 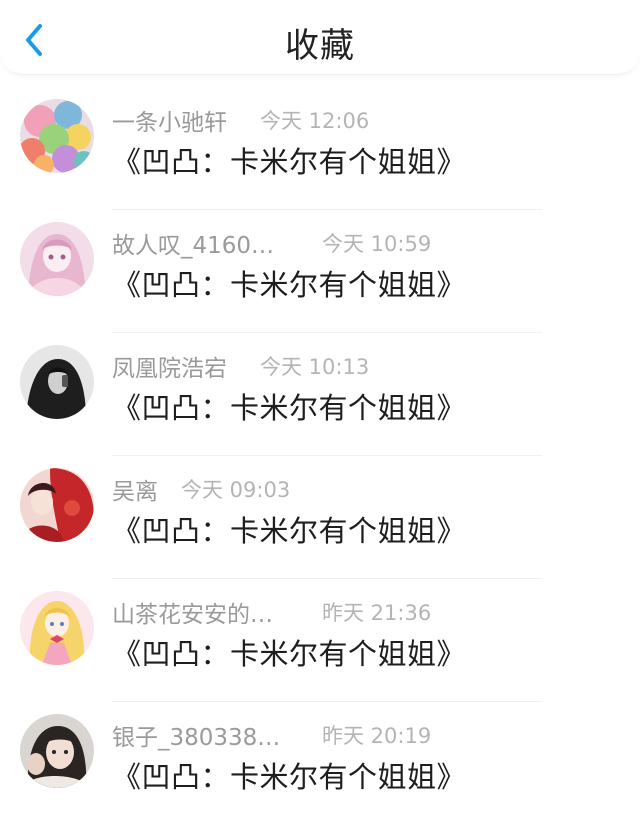 I want to click on list-item: 山茶花安安的… 昨天 21:36 《凹凸：卡米尔有个姐姐》, so click(x=320, y=640).